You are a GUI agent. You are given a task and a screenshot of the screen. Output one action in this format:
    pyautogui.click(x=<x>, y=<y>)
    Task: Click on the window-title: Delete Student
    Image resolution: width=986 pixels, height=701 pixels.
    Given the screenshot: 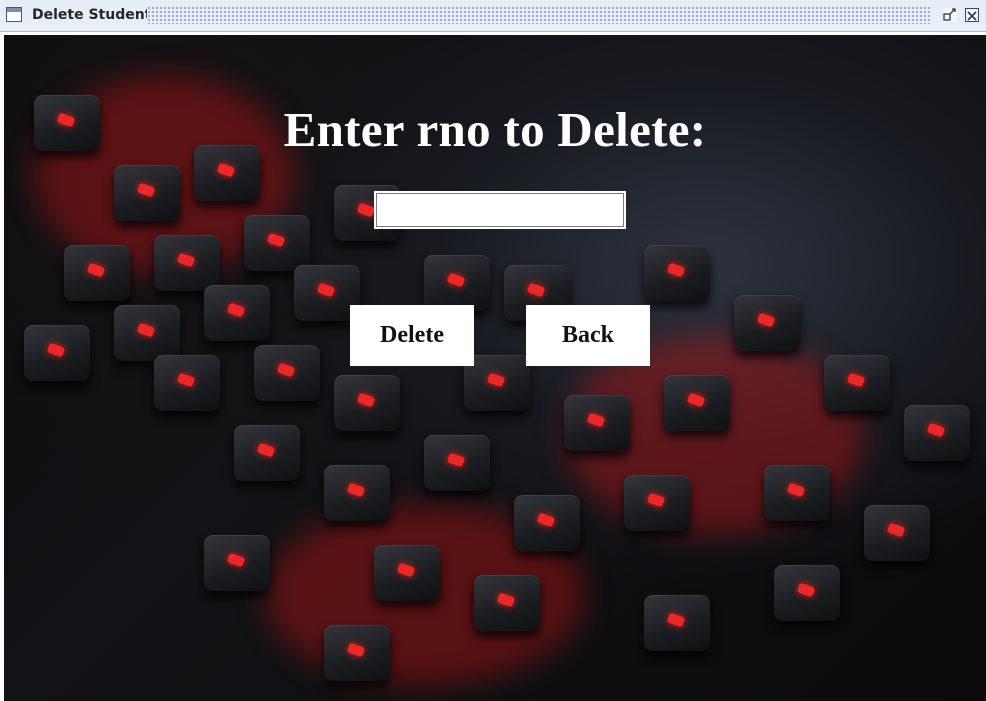 What is the action you would take?
    pyautogui.click(x=92, y=15)
    